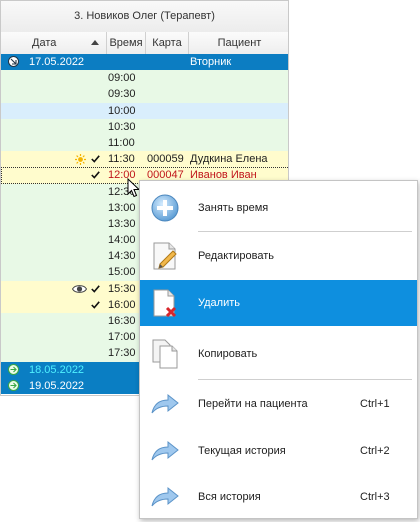  Describe the element at coordinates (242, 451) in the screenshot. I see `menu-item-label: Текущая история` at that location.